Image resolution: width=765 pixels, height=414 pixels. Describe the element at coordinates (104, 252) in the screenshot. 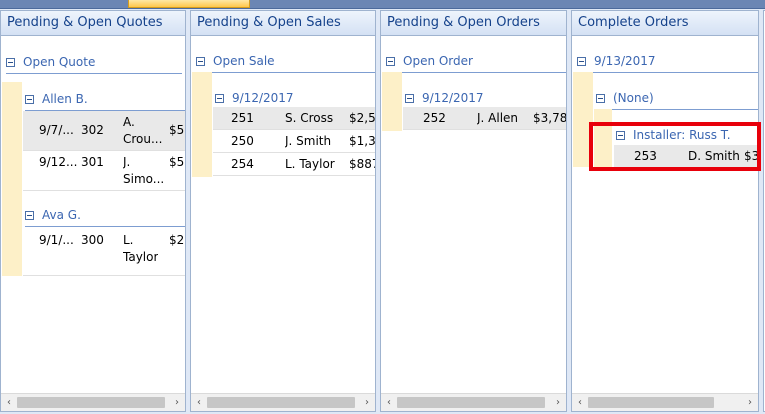

I see `table-row: 9/1/... 300 L. Taylor $2,` at that location.